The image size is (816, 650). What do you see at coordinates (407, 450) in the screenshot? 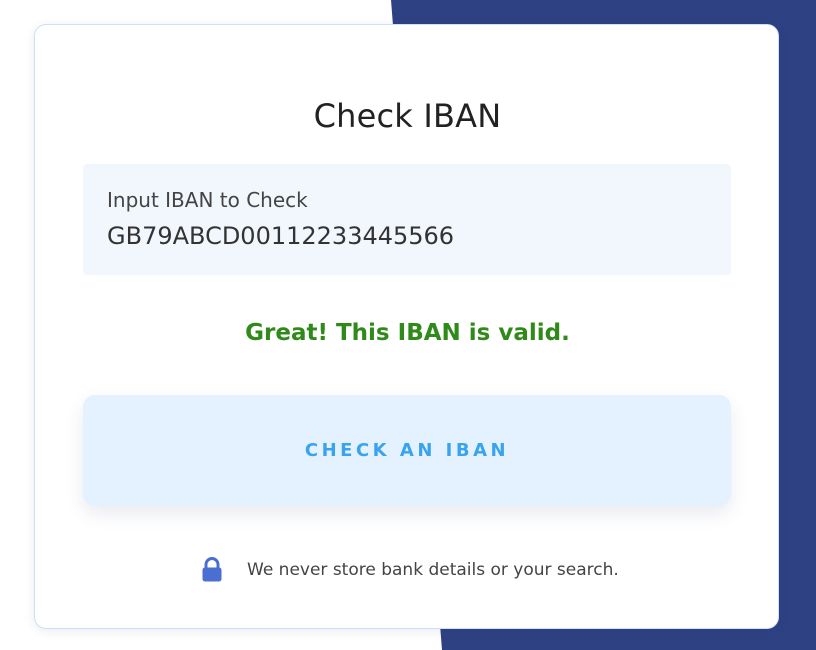
I see `check-iban-button: CHECK AN IBAN` at bounding box center [407, 450].